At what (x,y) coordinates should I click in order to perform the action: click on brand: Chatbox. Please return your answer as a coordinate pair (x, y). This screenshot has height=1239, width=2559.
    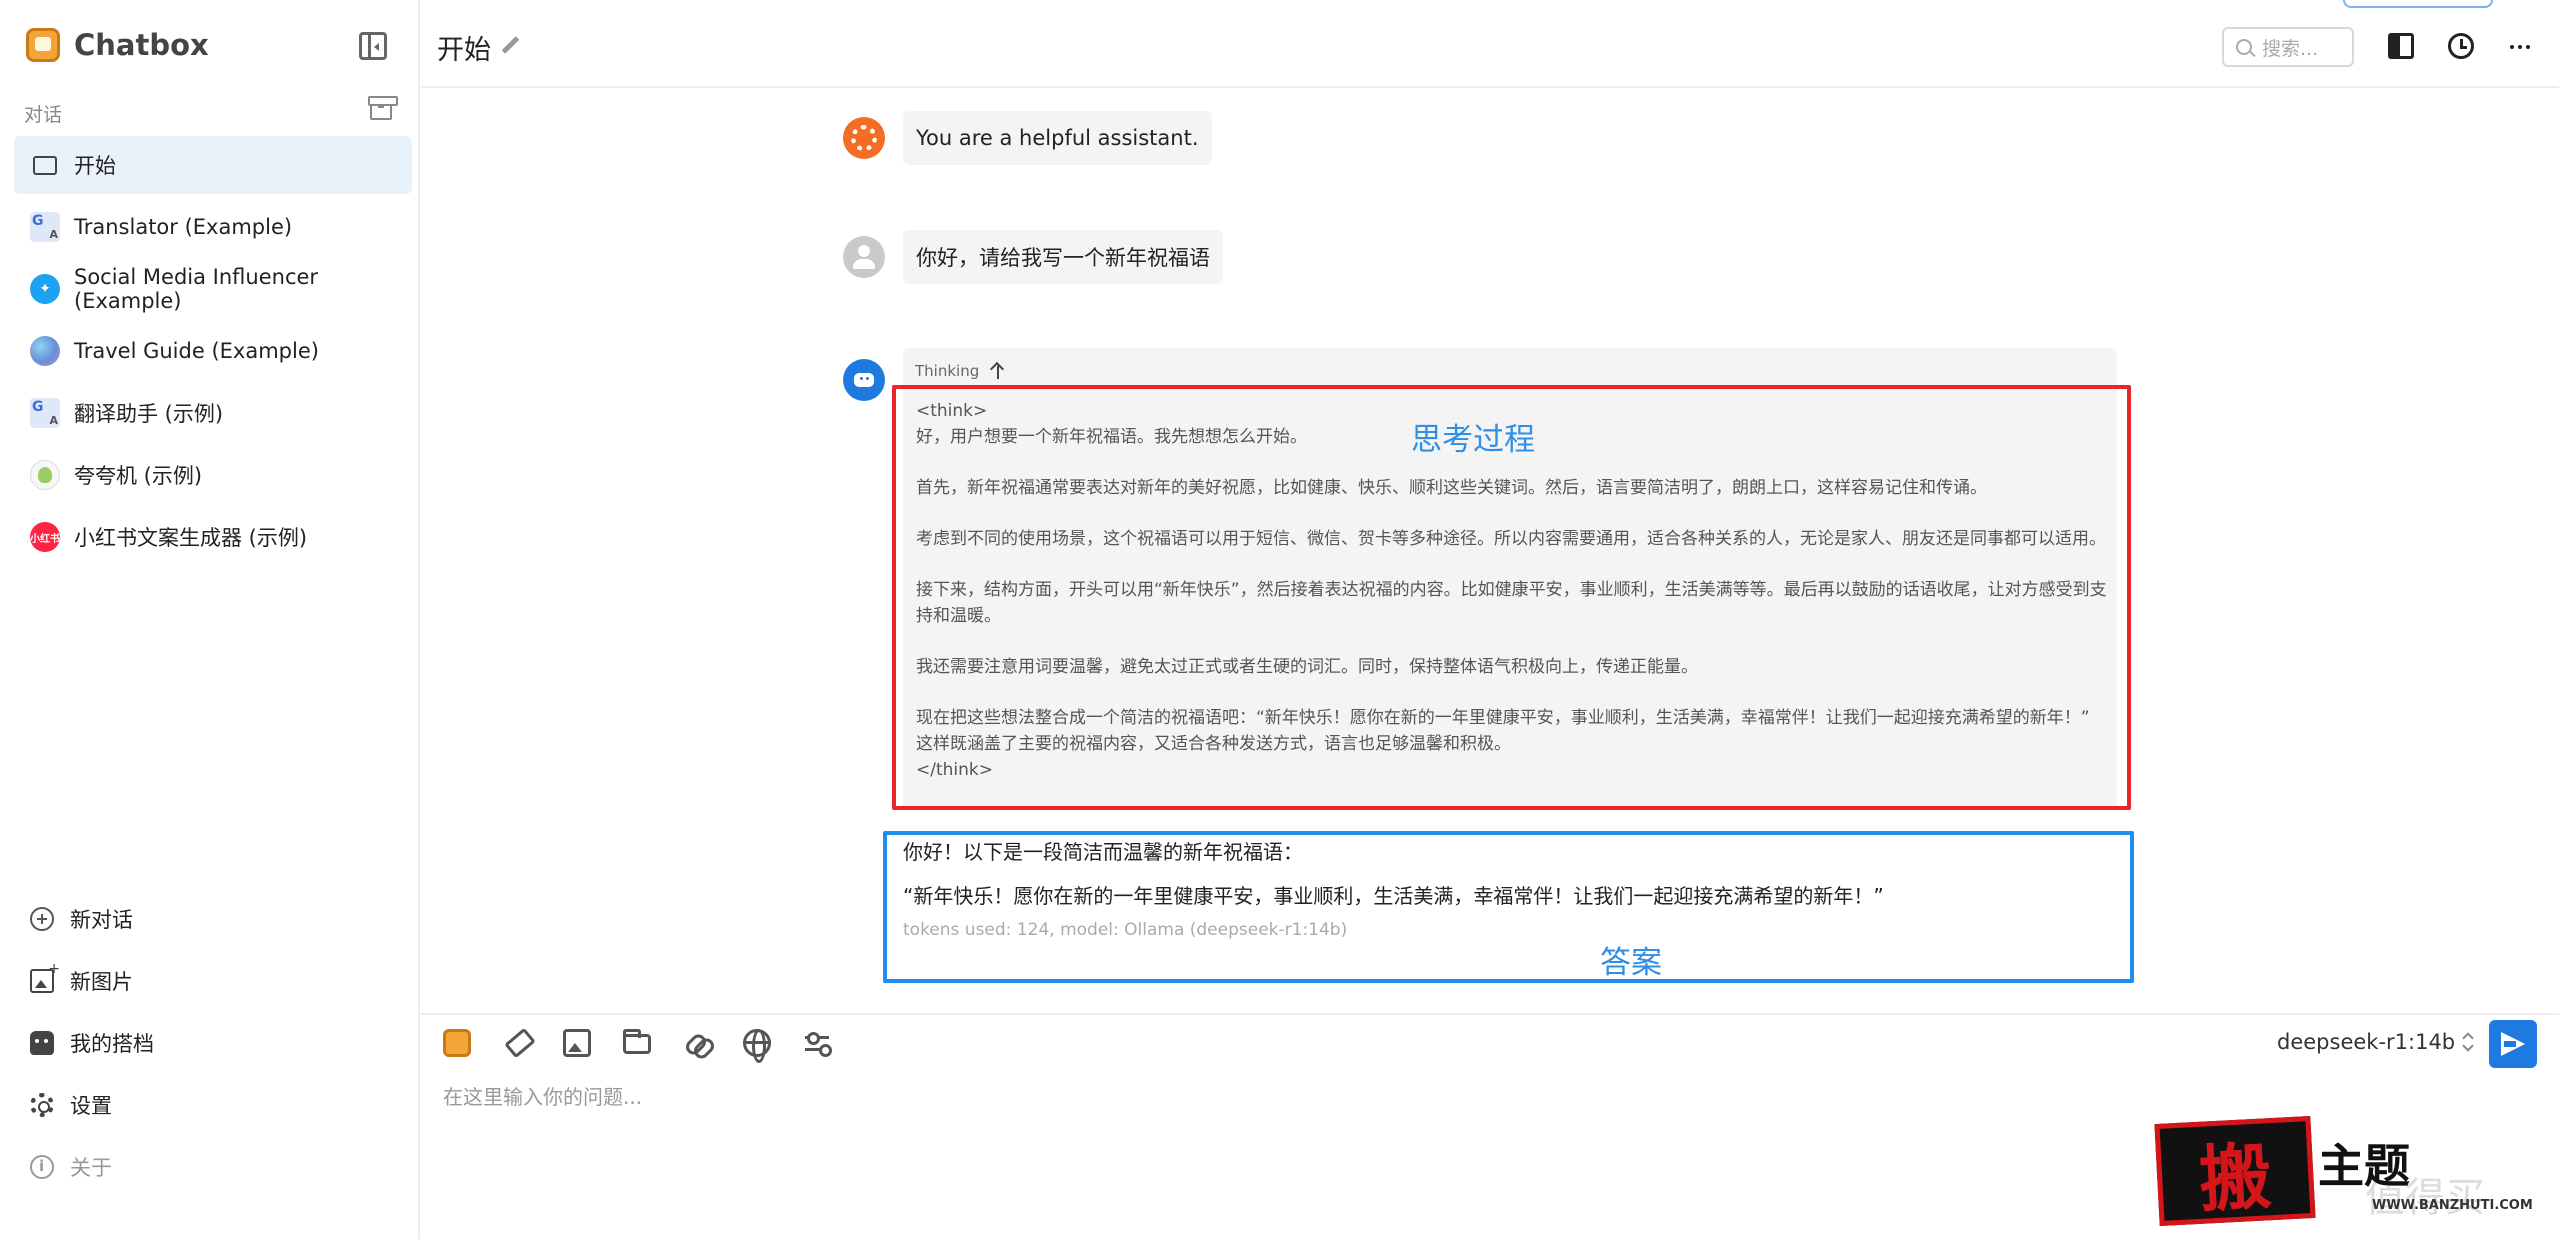
    Looking at the image, I should click on (117, 45).